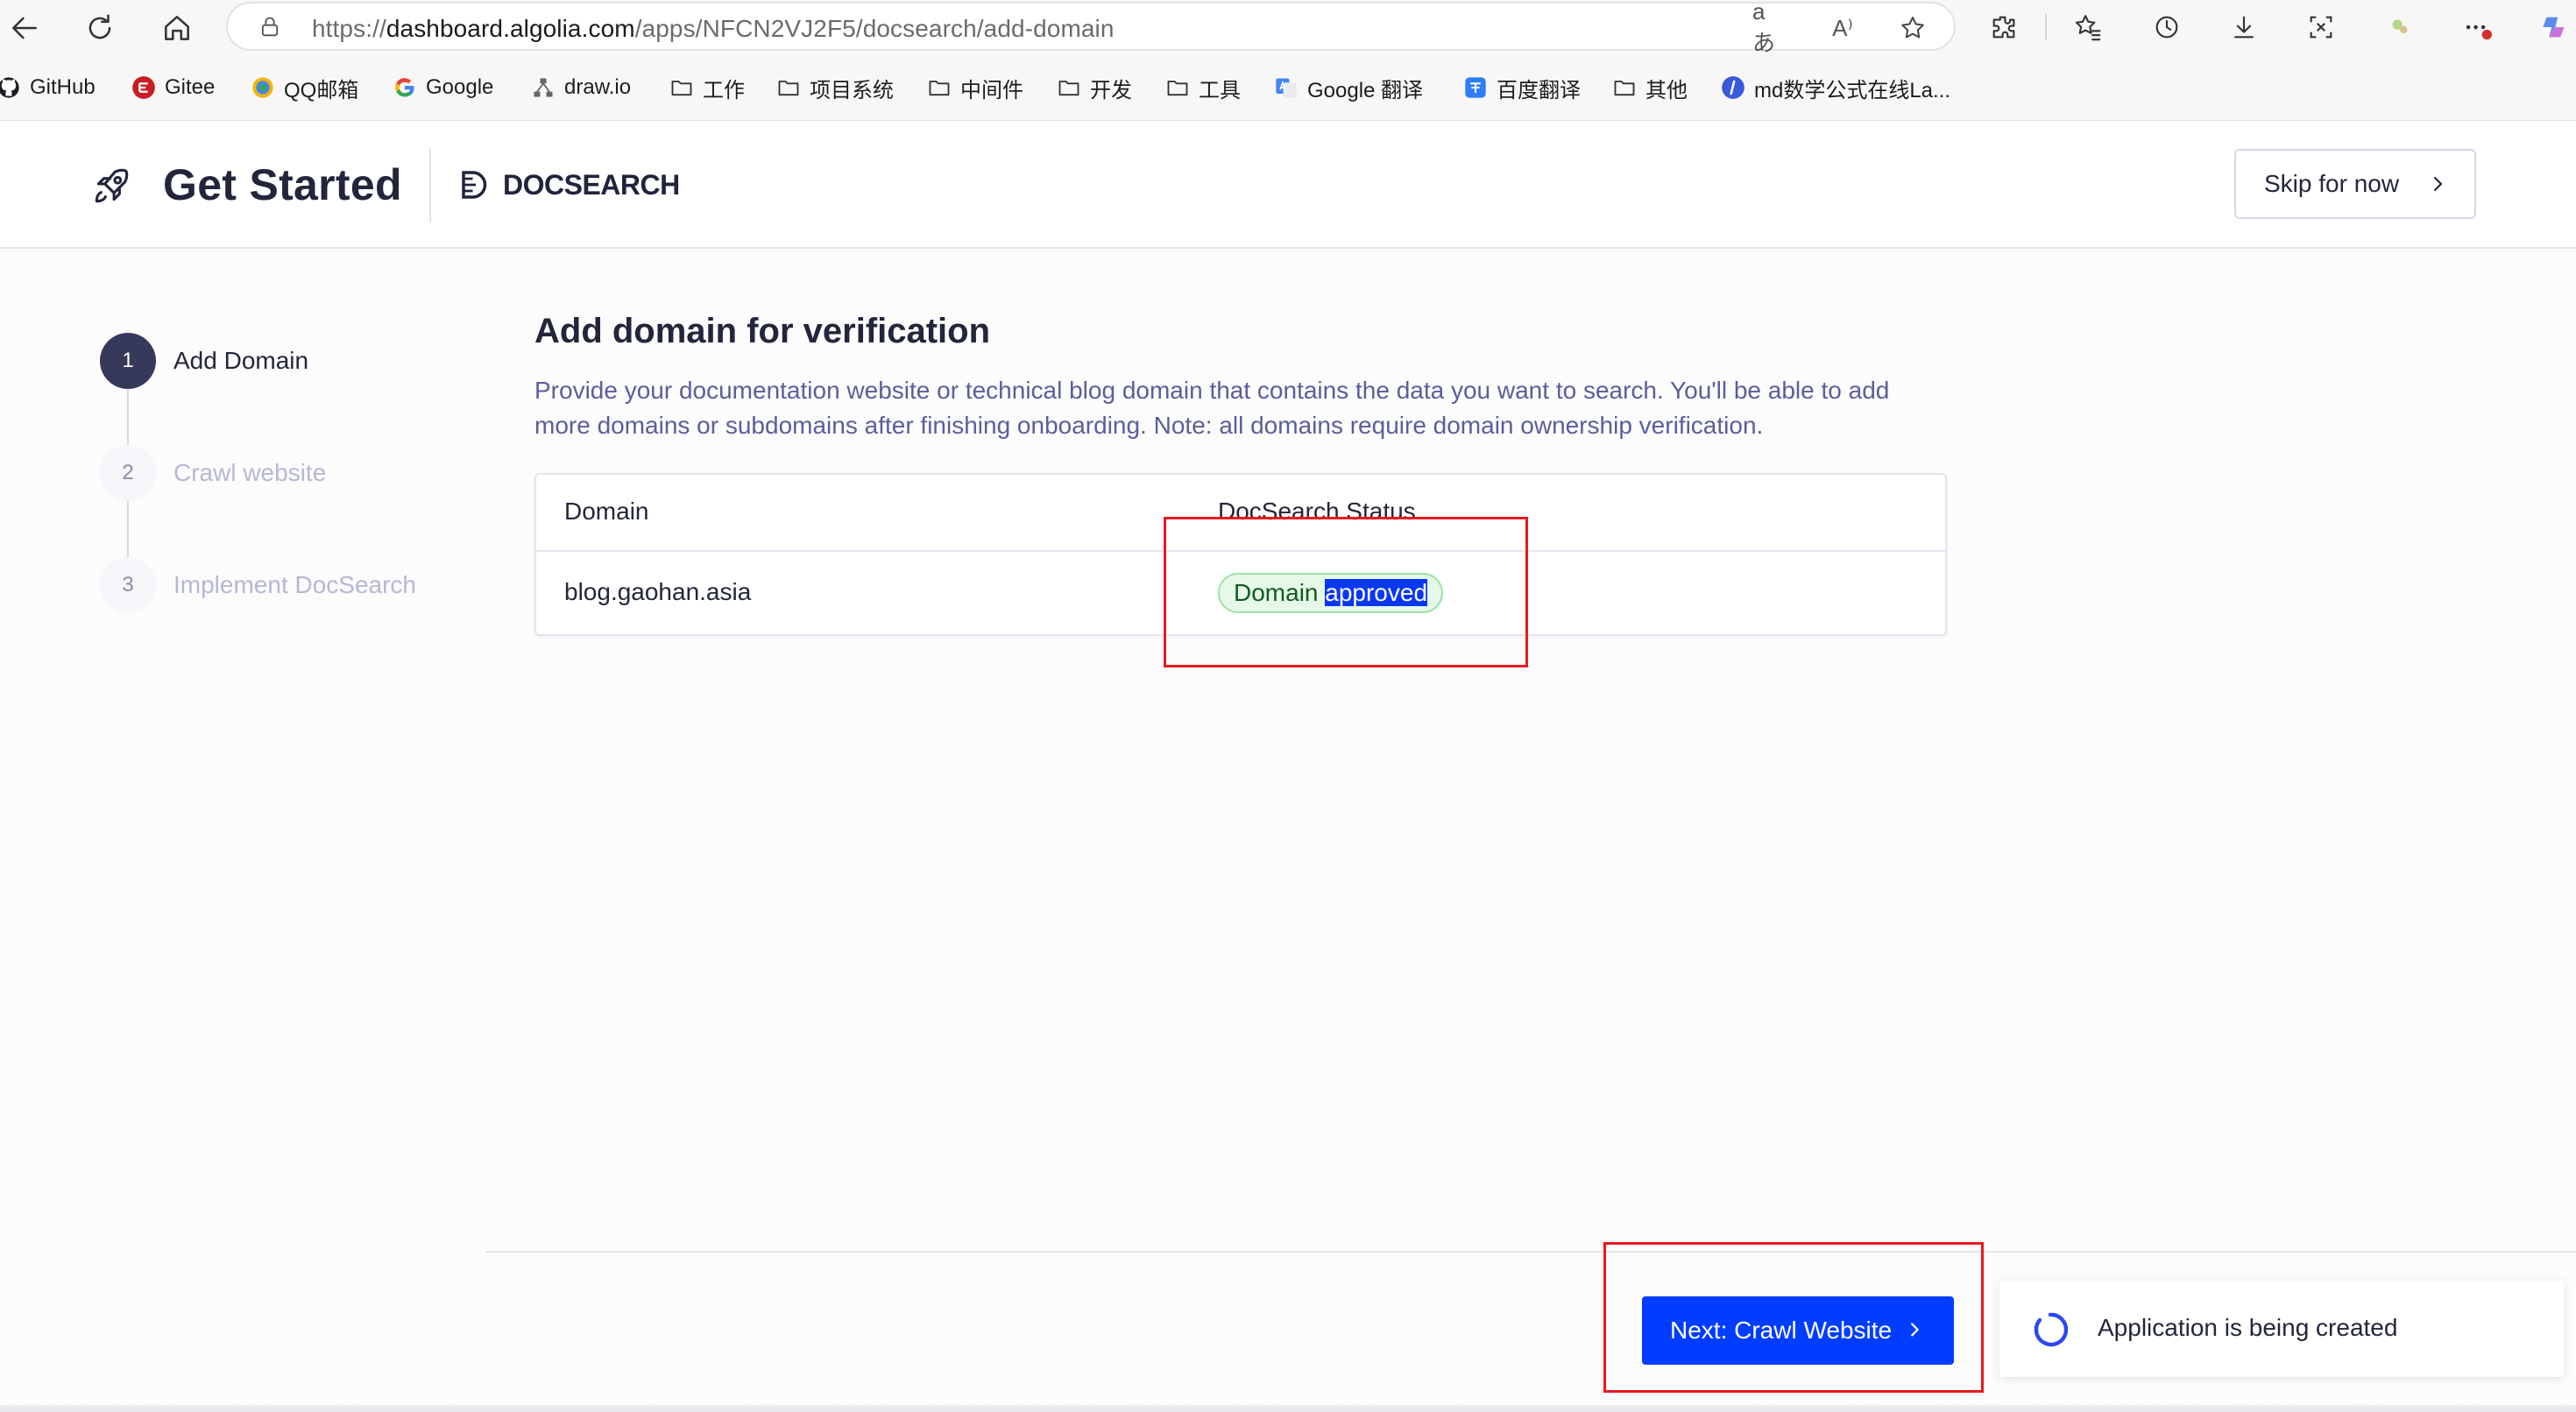 The width and height of the screenshot is (2576, 1412). What do you see at coordinates (1650, 88) in the screenshot?
I see `bookmark-folder-other: 其他` at bounding box center [1650, 88].